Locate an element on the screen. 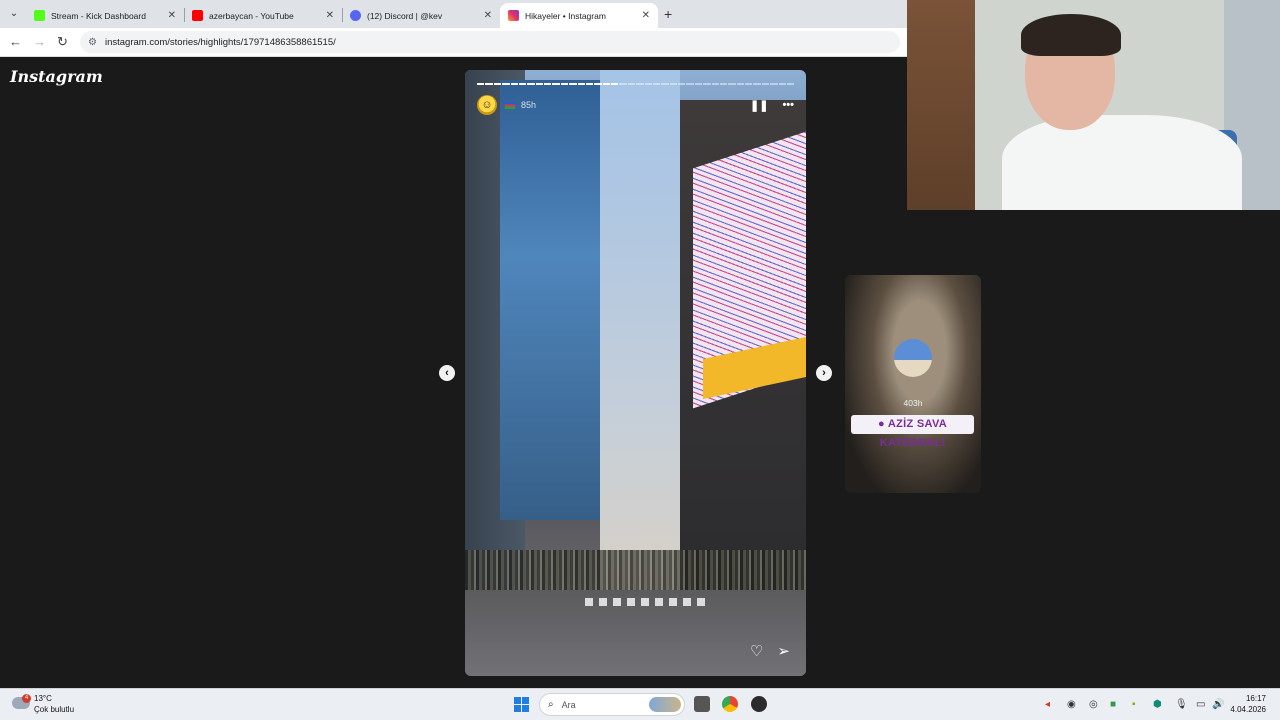 The image size is (1280, 720). weather-notification-badge: 4 is located at coordinates (26, 698).